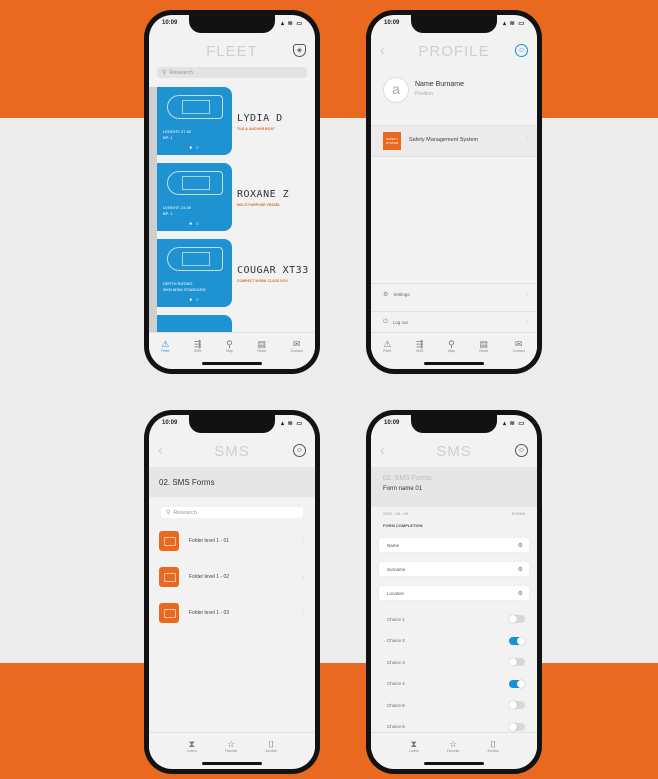 This screenshot has height=779, width=658. I want to click on tab-bar: ⚠ Fleet ⇶ SMS ⚲ Map ▤ News ✉ Contact, so click(232, 345).